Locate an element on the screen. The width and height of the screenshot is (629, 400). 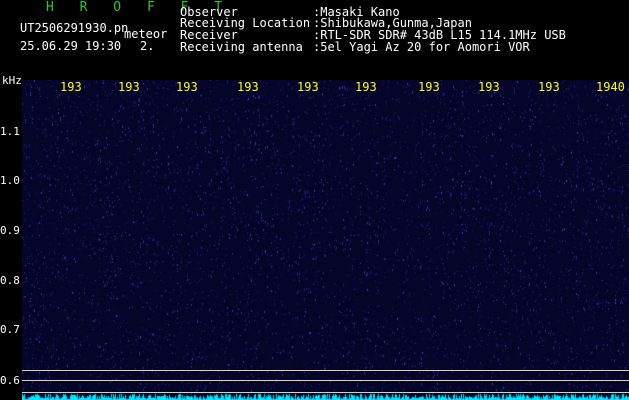
y-axis-unit: kHz is located at coordinates (12, 80).